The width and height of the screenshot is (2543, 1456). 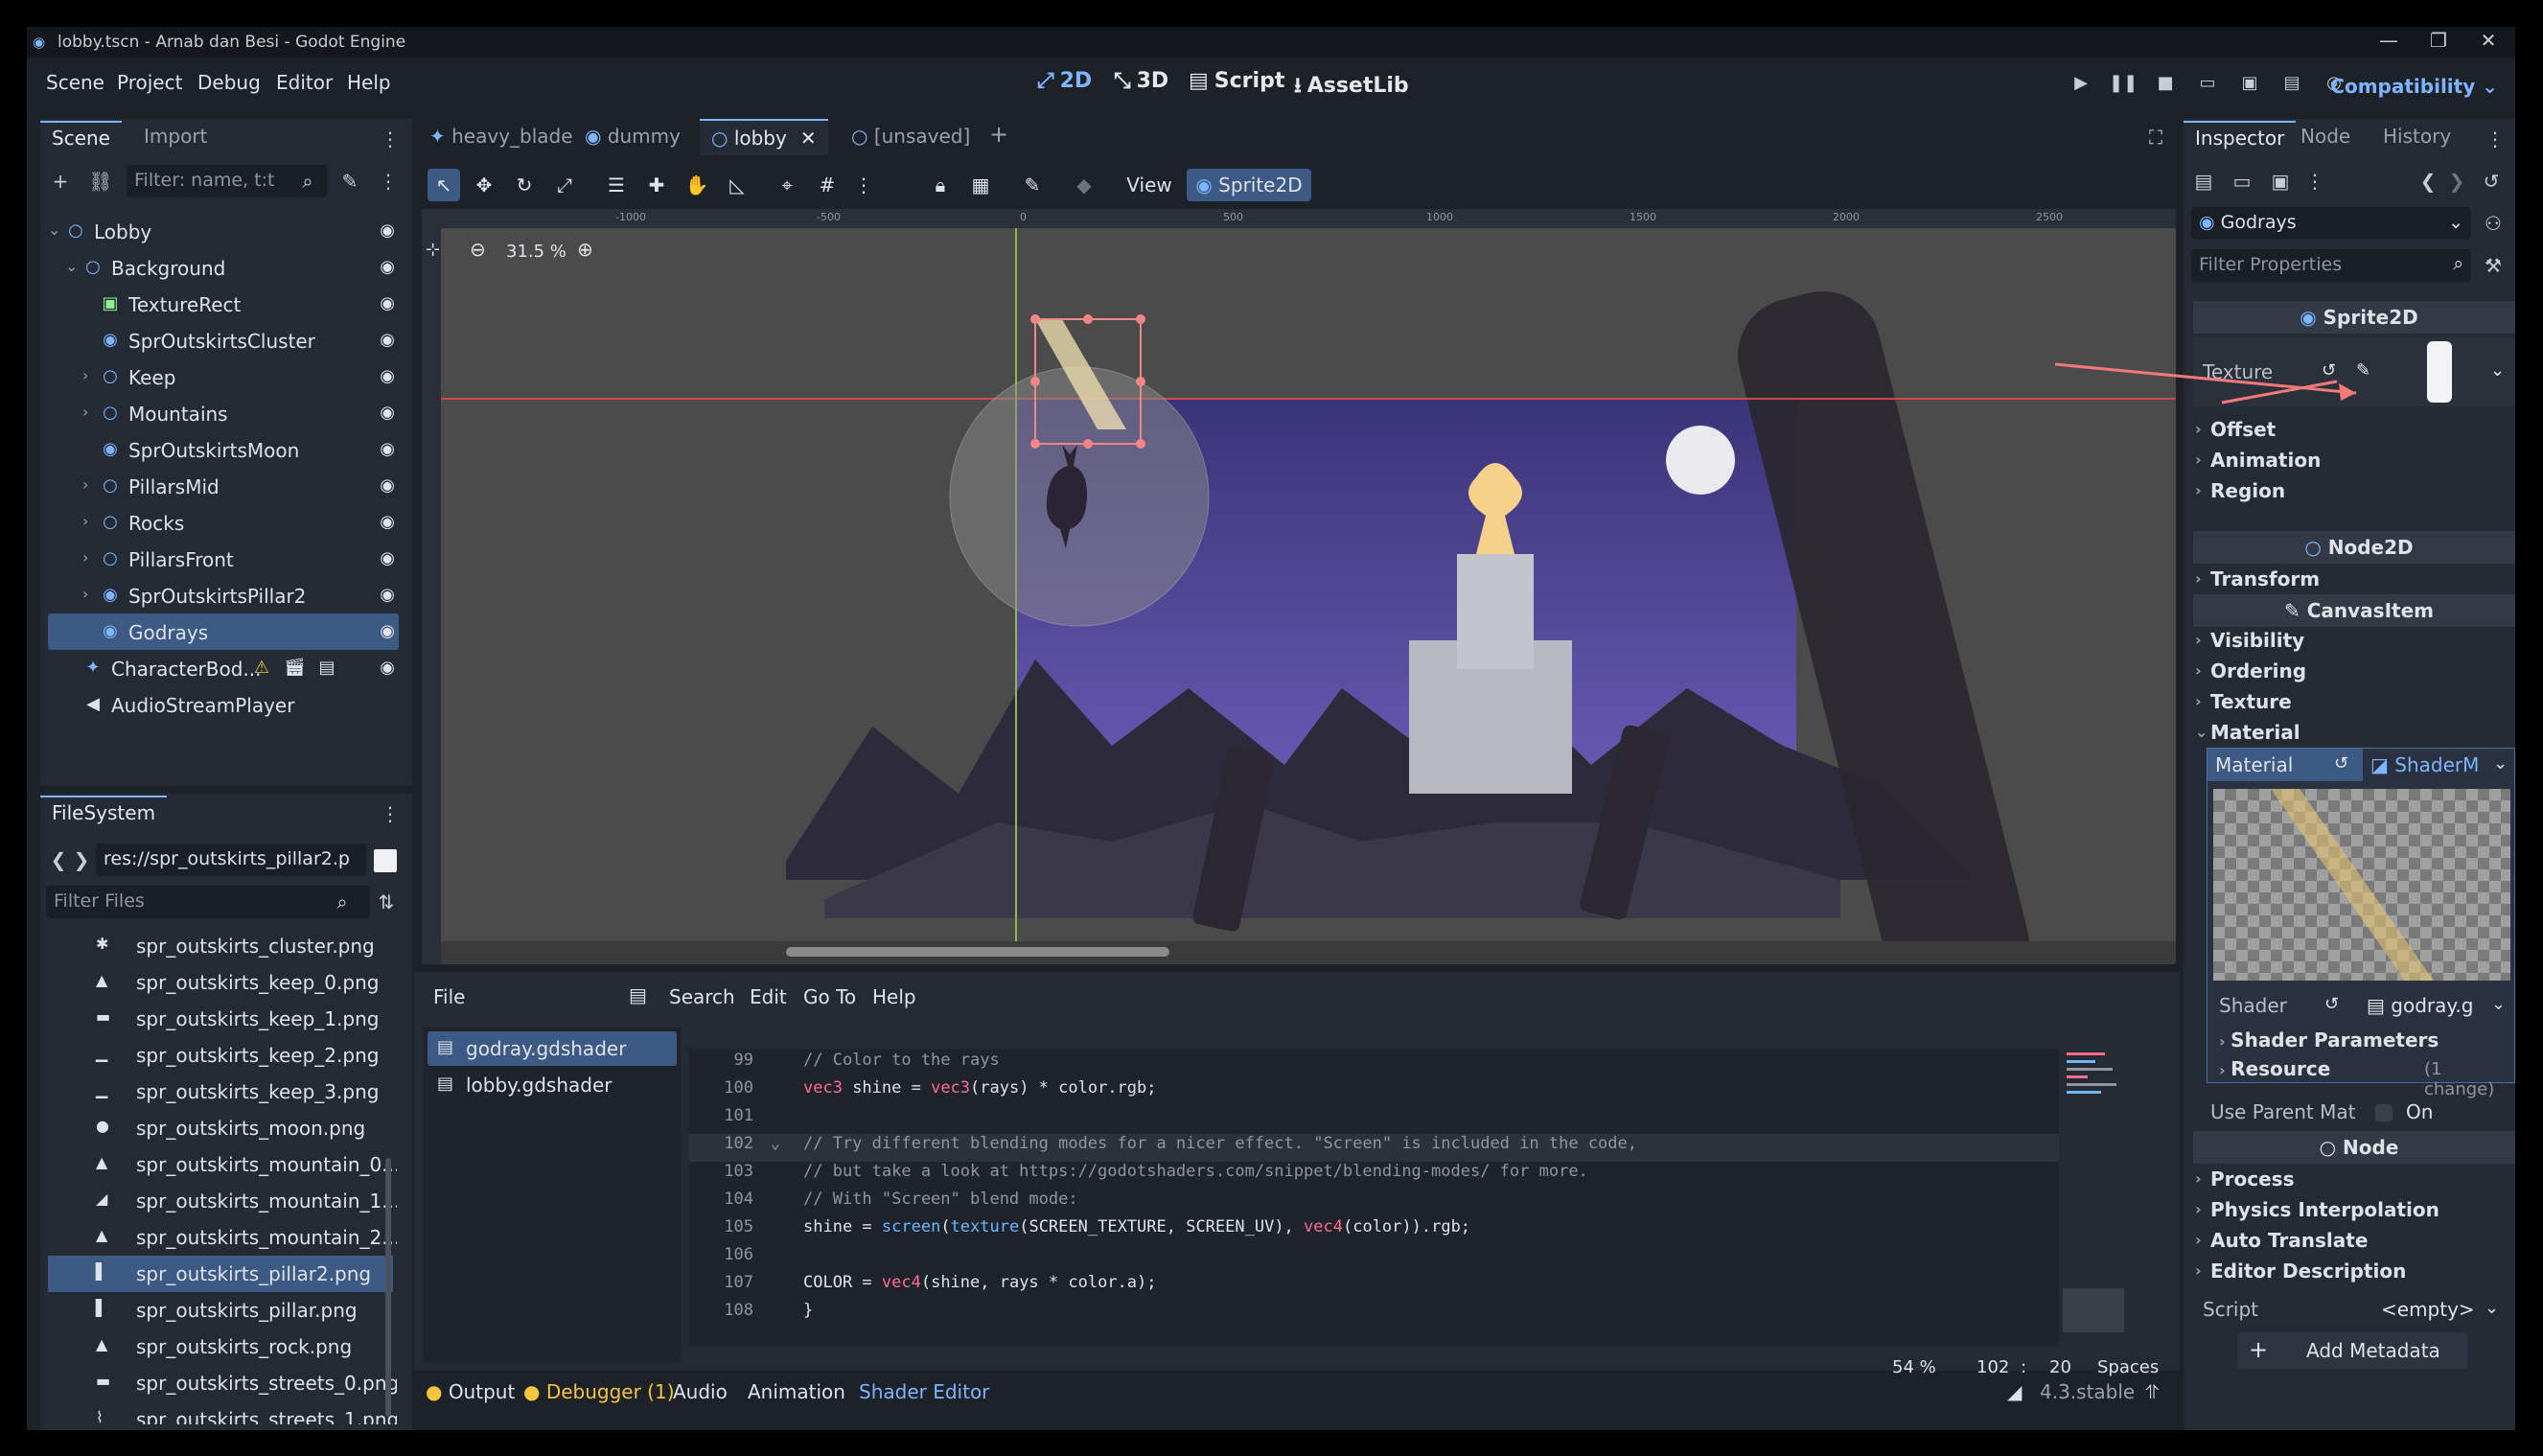 I want to click on object-selector: ◉ Godrays ⌄, so click(x=2331, y=223).